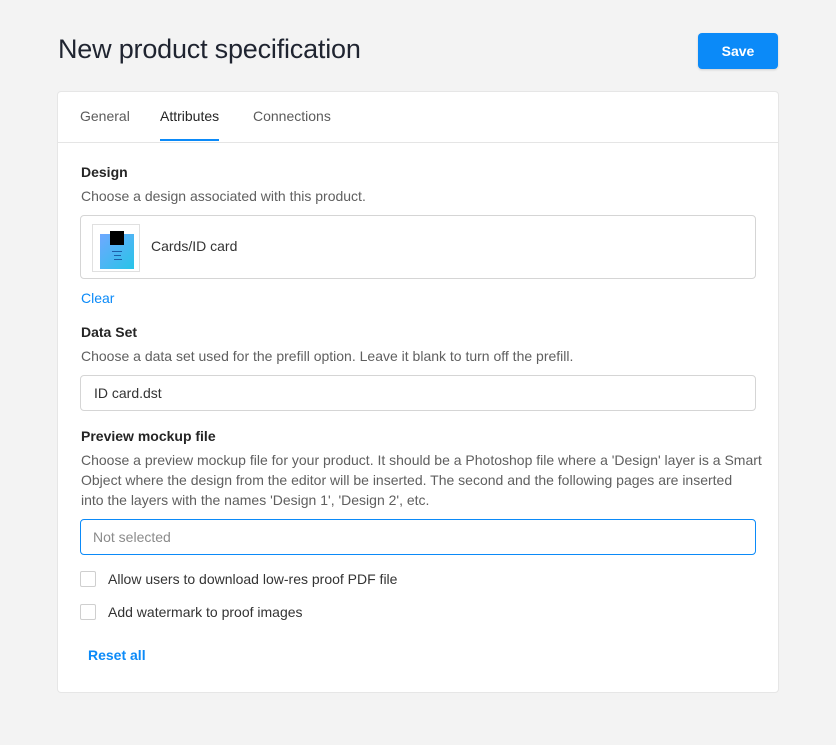 The height and width of the screenshot is (745, 836). What do you see at coordinates (209, 49) in the screenshot?
I see `page-title: New product specification` at bounding box center [209, 49].